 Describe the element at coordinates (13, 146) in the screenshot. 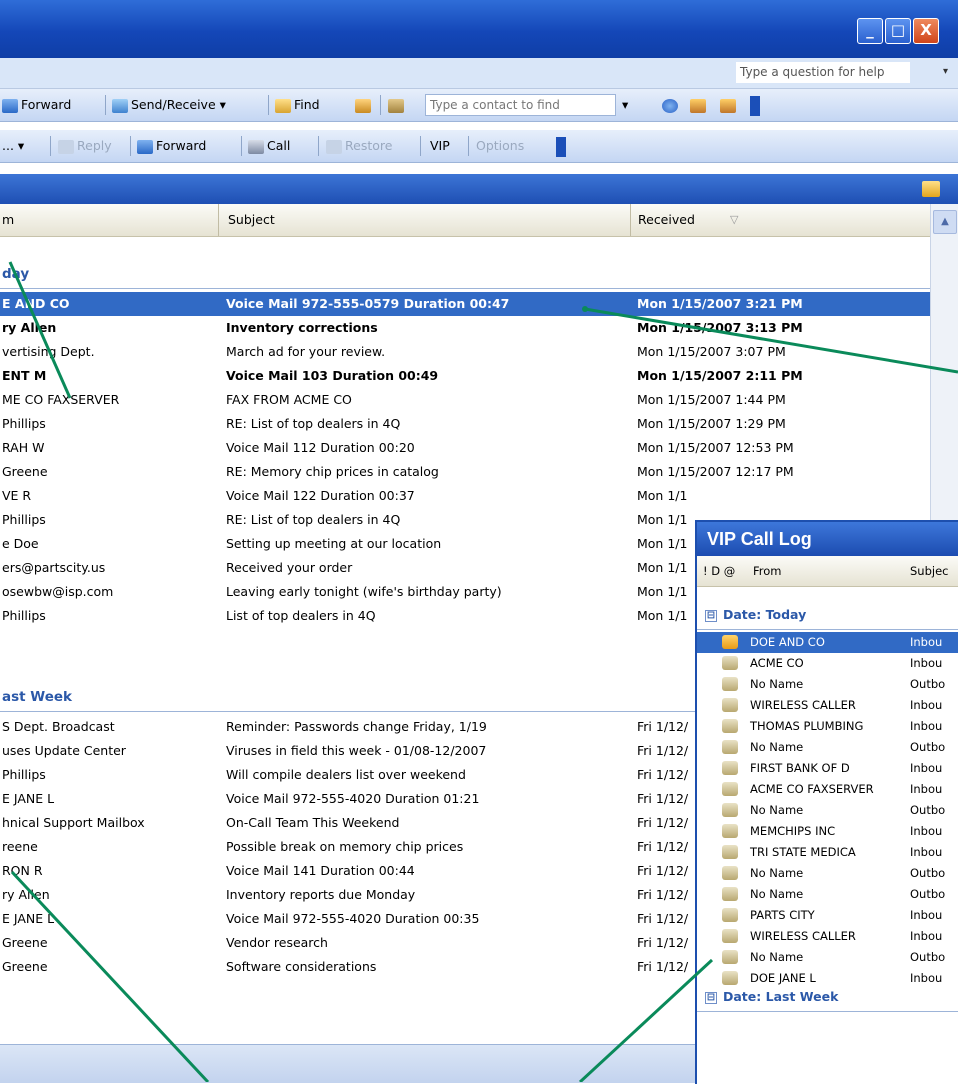

I see `toolbar-dropdown-button: ... ▾` at that location.